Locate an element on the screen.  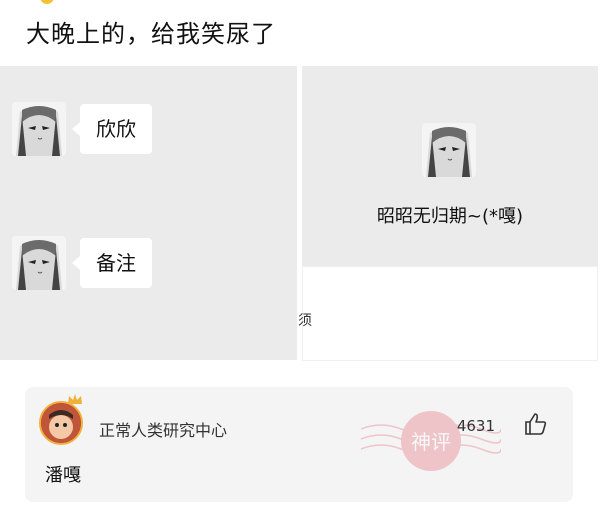
emoji-icon is located at coordinates (47, 2).